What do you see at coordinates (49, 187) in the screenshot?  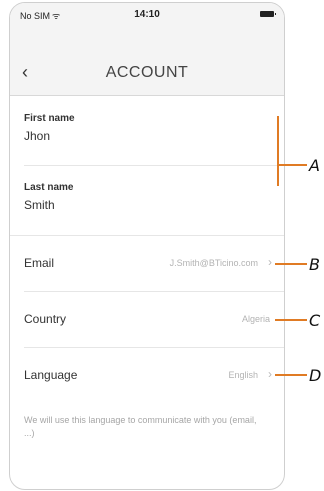 I see `last-name-label: Last name` at bounding box center [49, 187].